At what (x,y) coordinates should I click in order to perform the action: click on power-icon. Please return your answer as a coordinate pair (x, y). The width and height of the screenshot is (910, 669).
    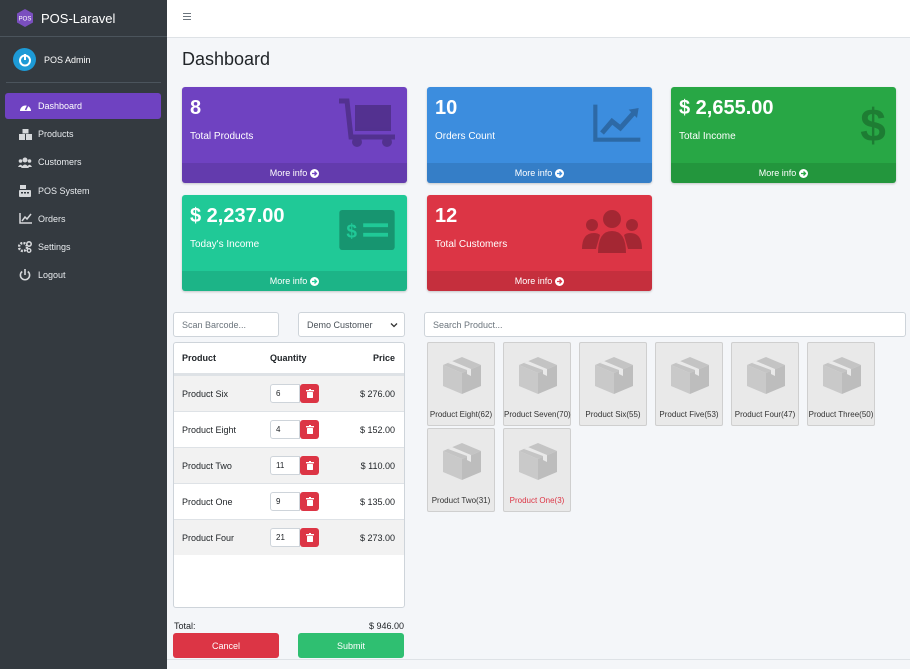
    Looking at the image, I should click on (24, 59).